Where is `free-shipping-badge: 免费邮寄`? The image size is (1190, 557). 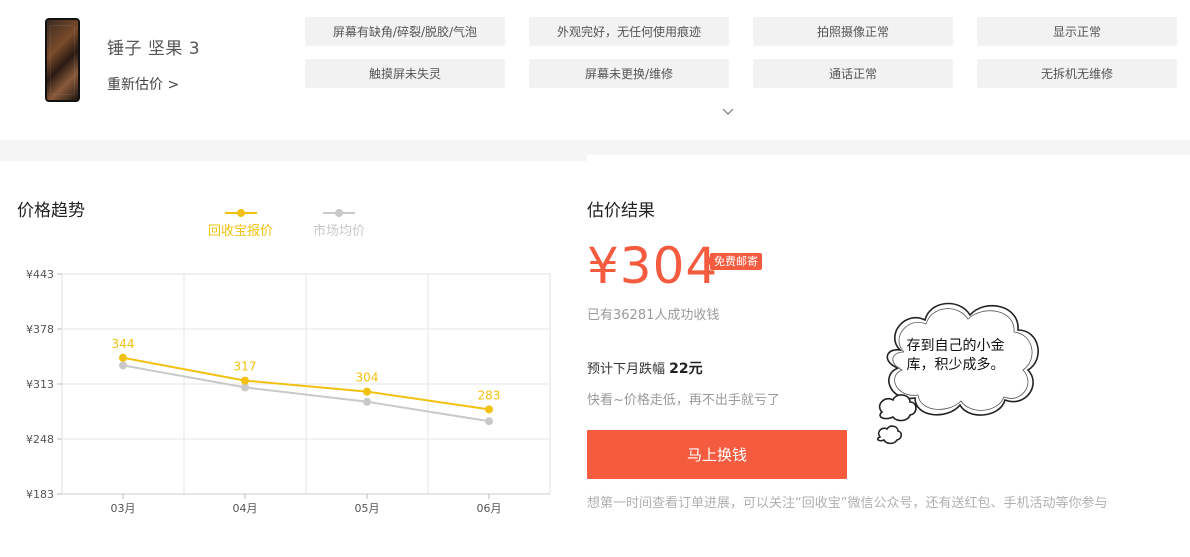 free-shipping-badge: 免费邮寄 is located at coordinates (736, 261).